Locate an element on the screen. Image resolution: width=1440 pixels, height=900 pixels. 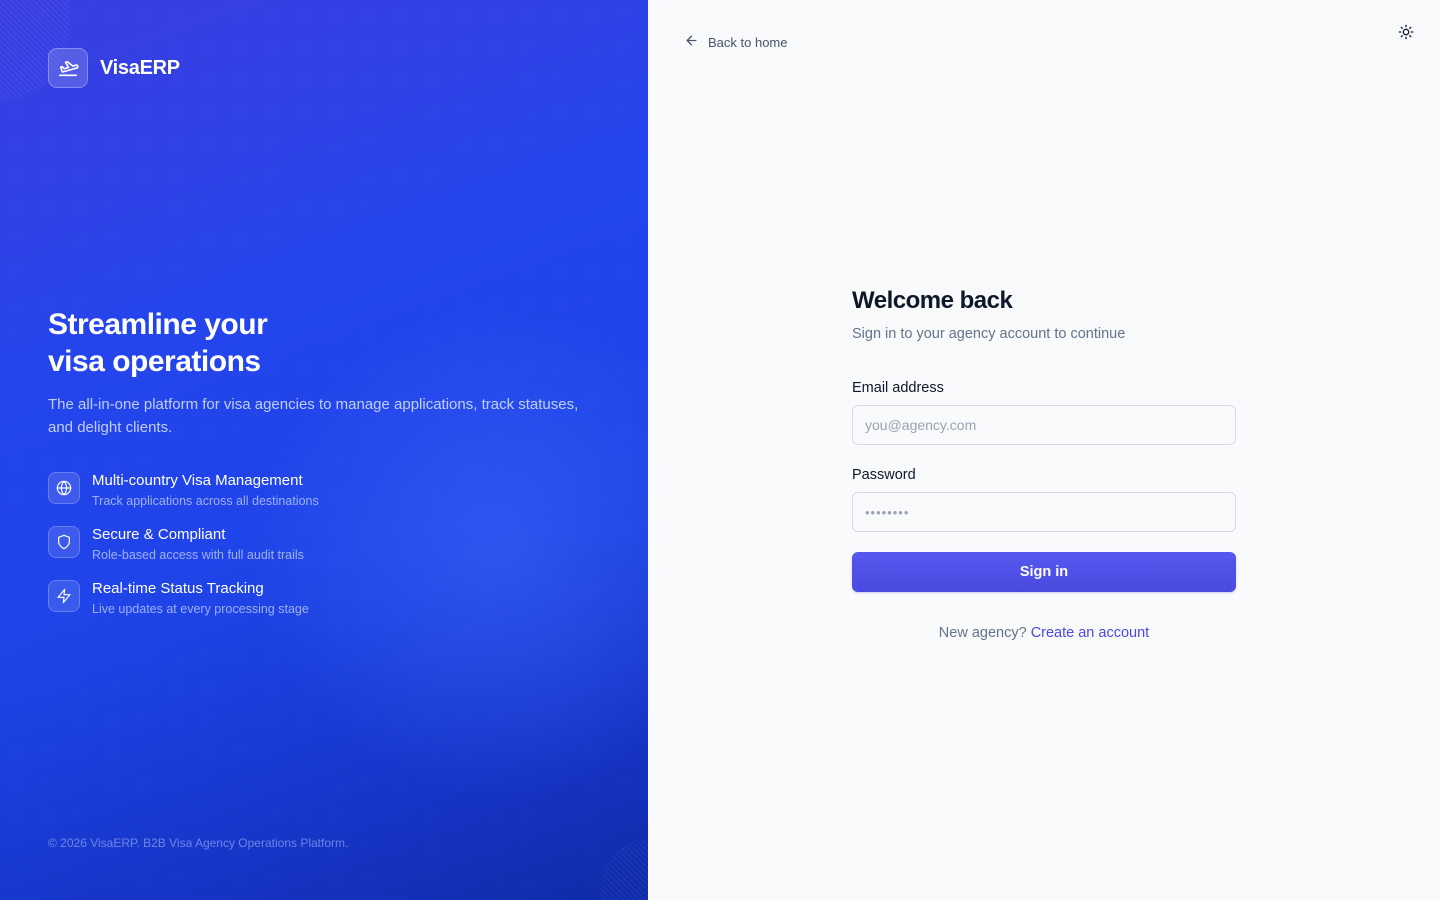
signup-prompt-row: New agency? Create an account is located at coordinates (1044, 633).